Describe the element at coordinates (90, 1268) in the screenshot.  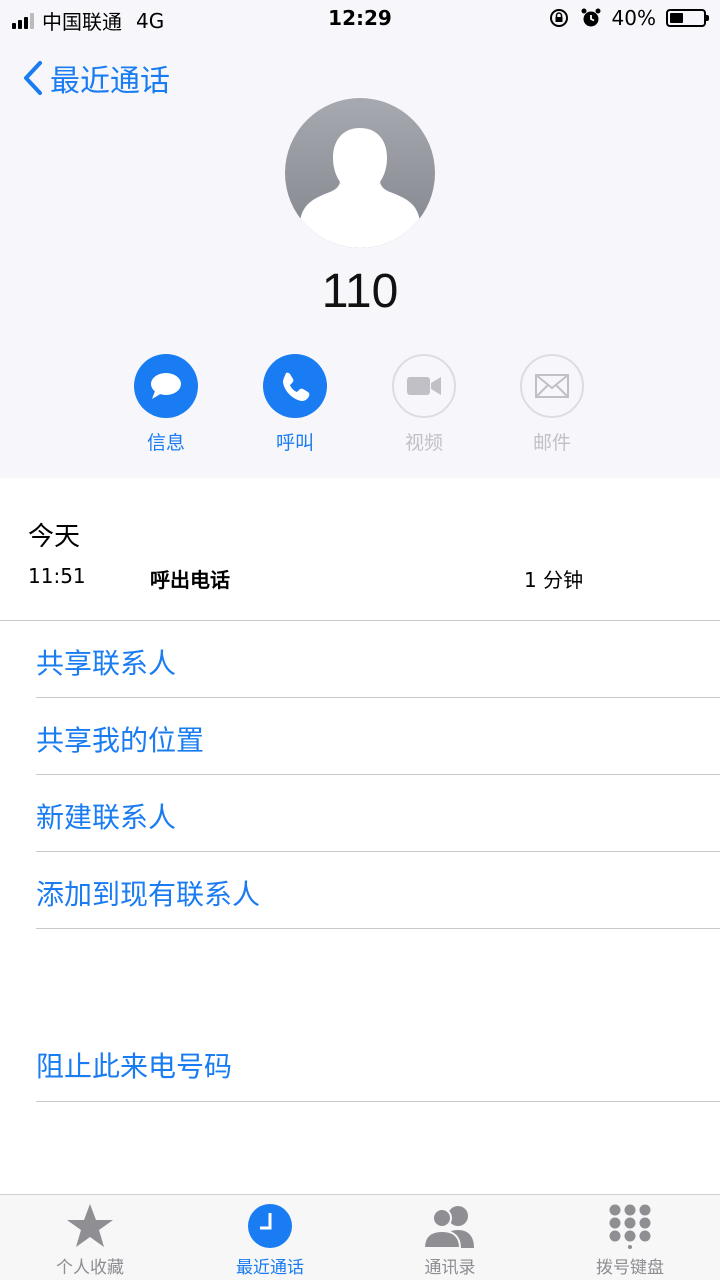
I see `tab-favorites-label: 个人收藏` at that location.